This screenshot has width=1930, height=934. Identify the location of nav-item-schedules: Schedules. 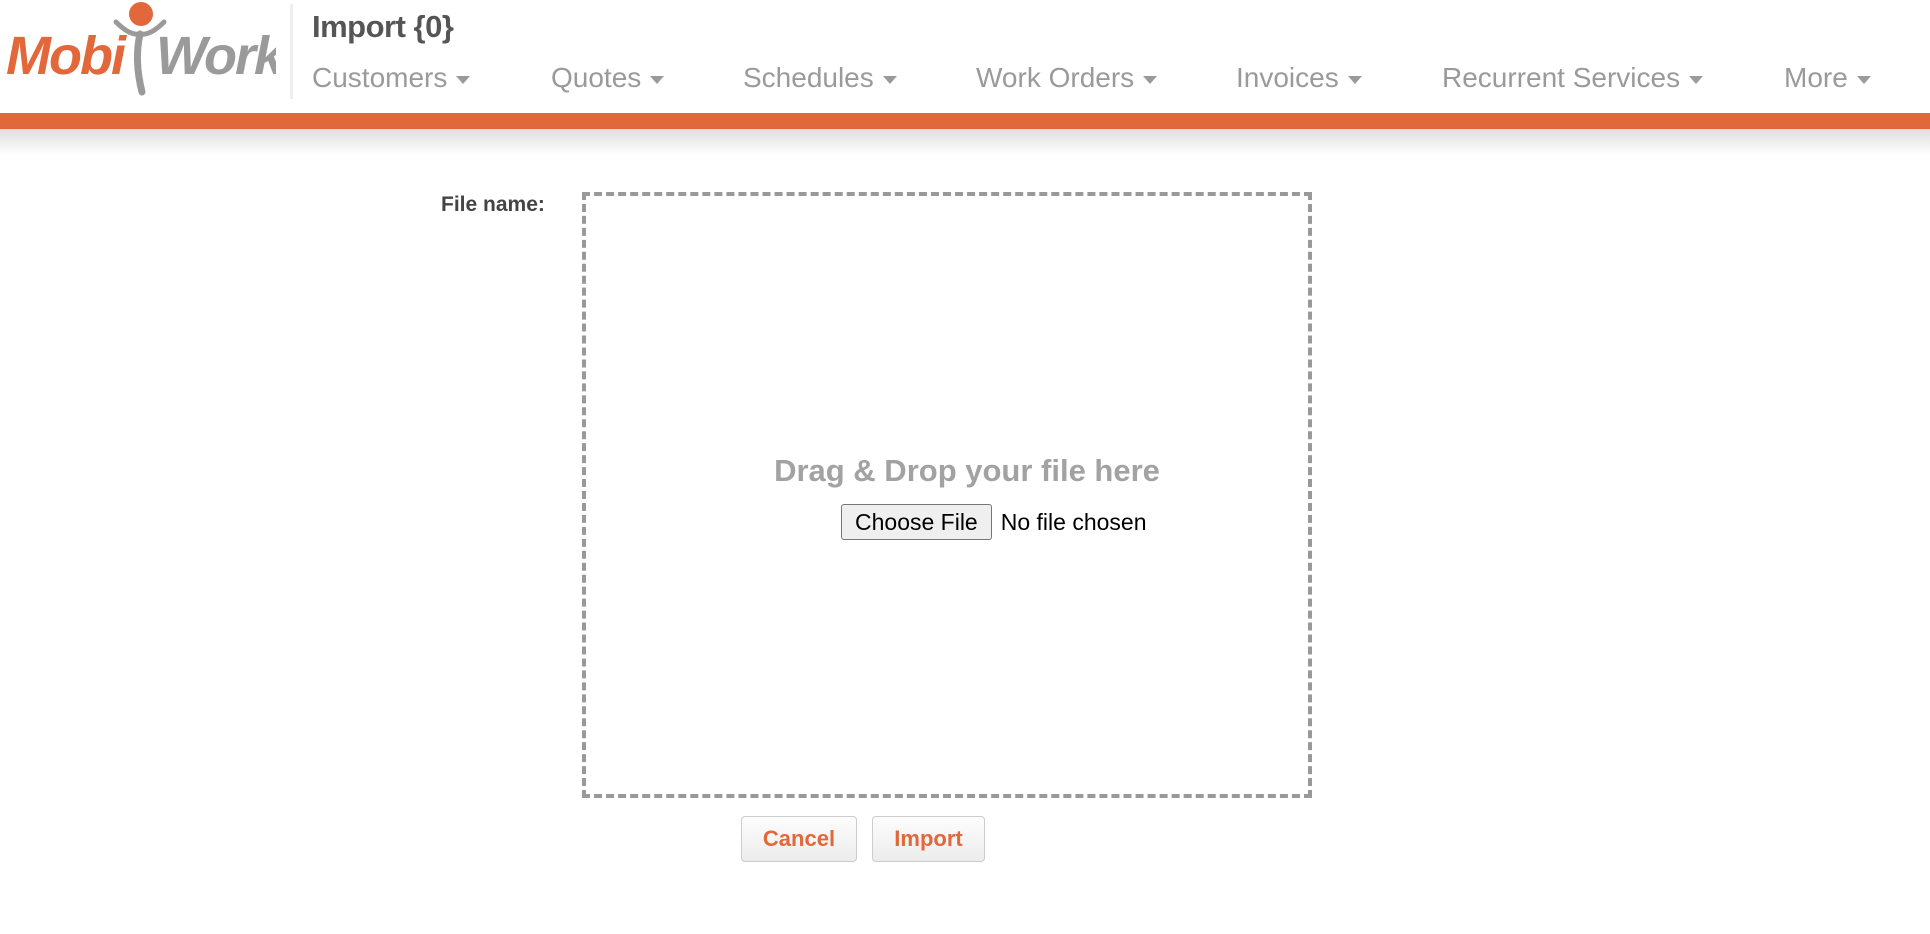
(820, 78).